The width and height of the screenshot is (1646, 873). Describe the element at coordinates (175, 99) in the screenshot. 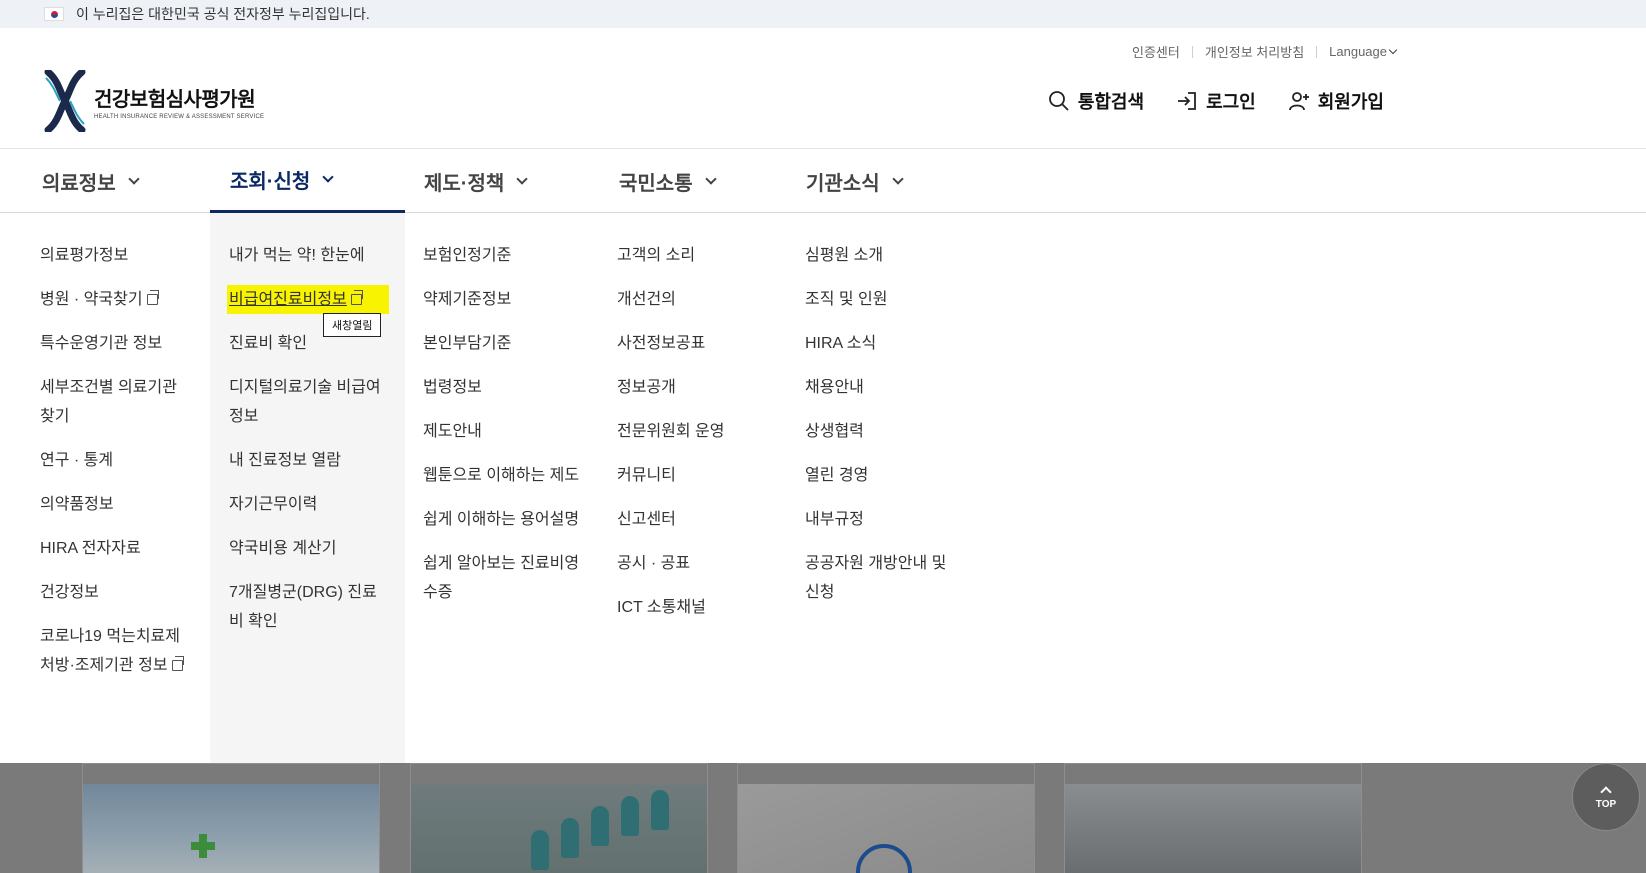

I see `logo-title: 건강보험심사평가원` at that location.